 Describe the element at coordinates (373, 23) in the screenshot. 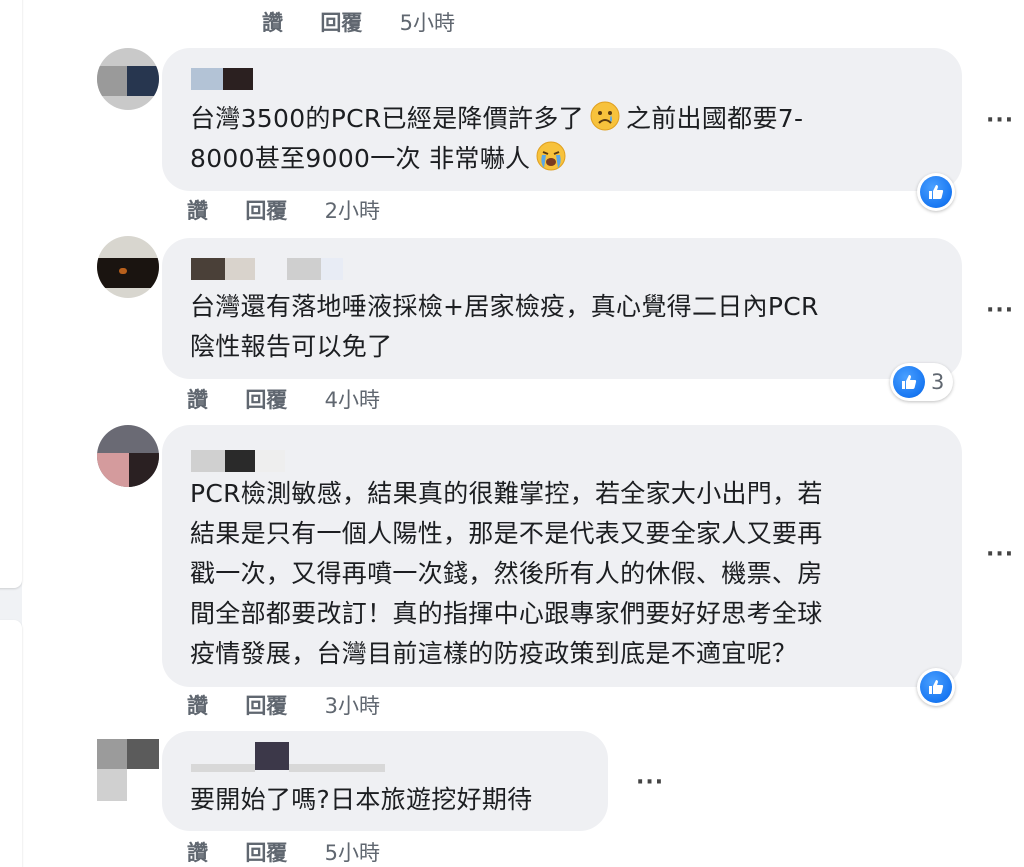

I see `top-comment-actions: 讚 回覆 5小時` at that location.